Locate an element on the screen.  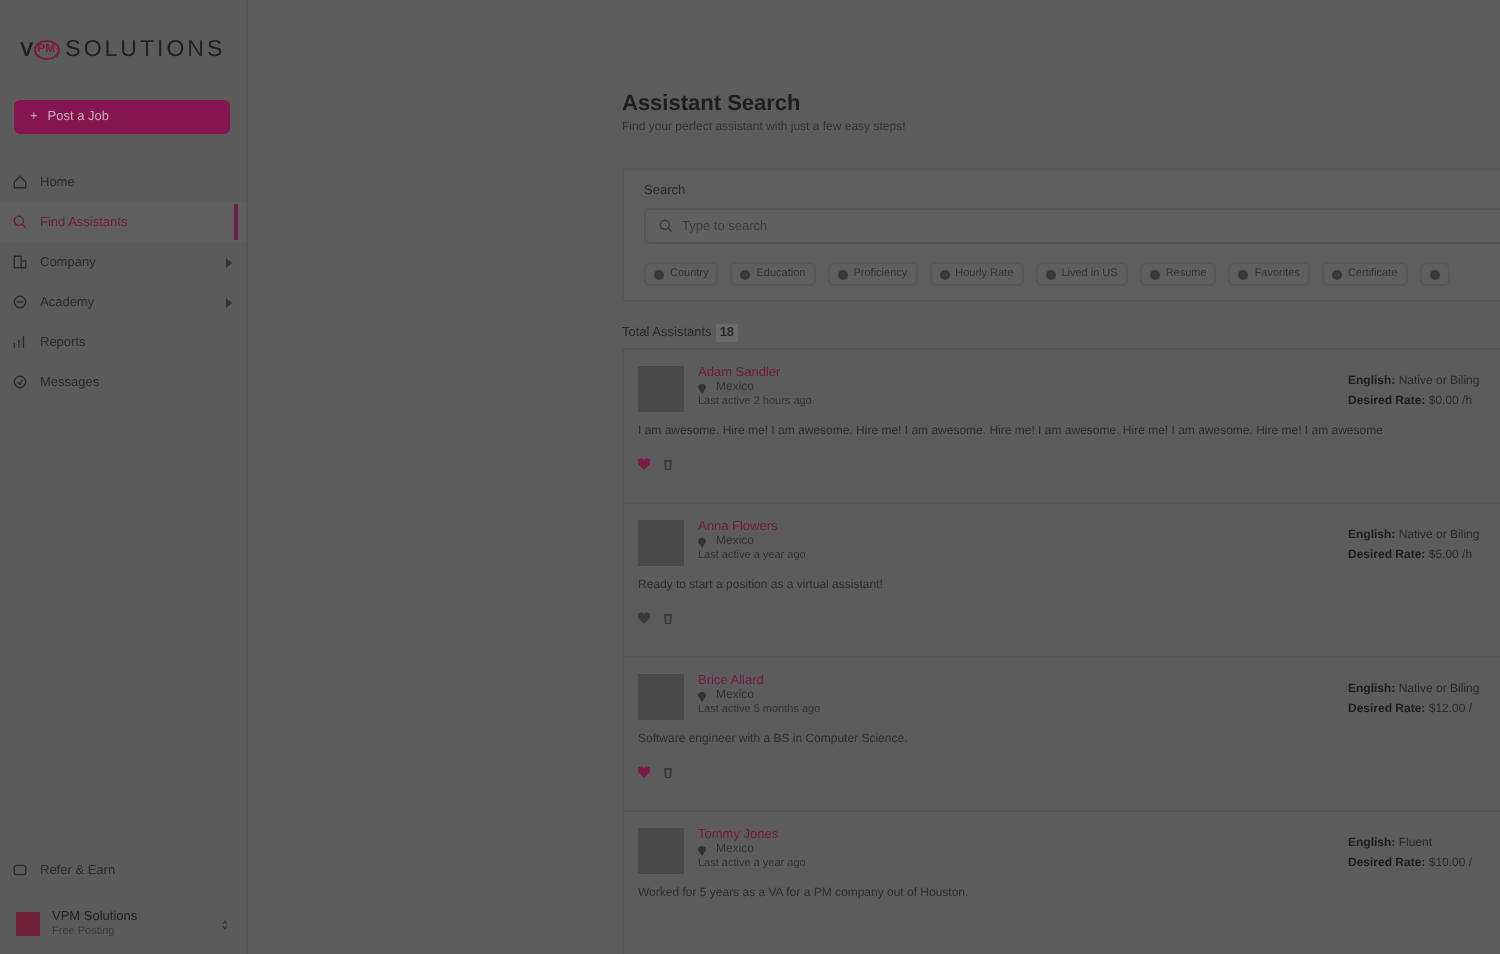
company-logo is located at coordinates (28, 924).